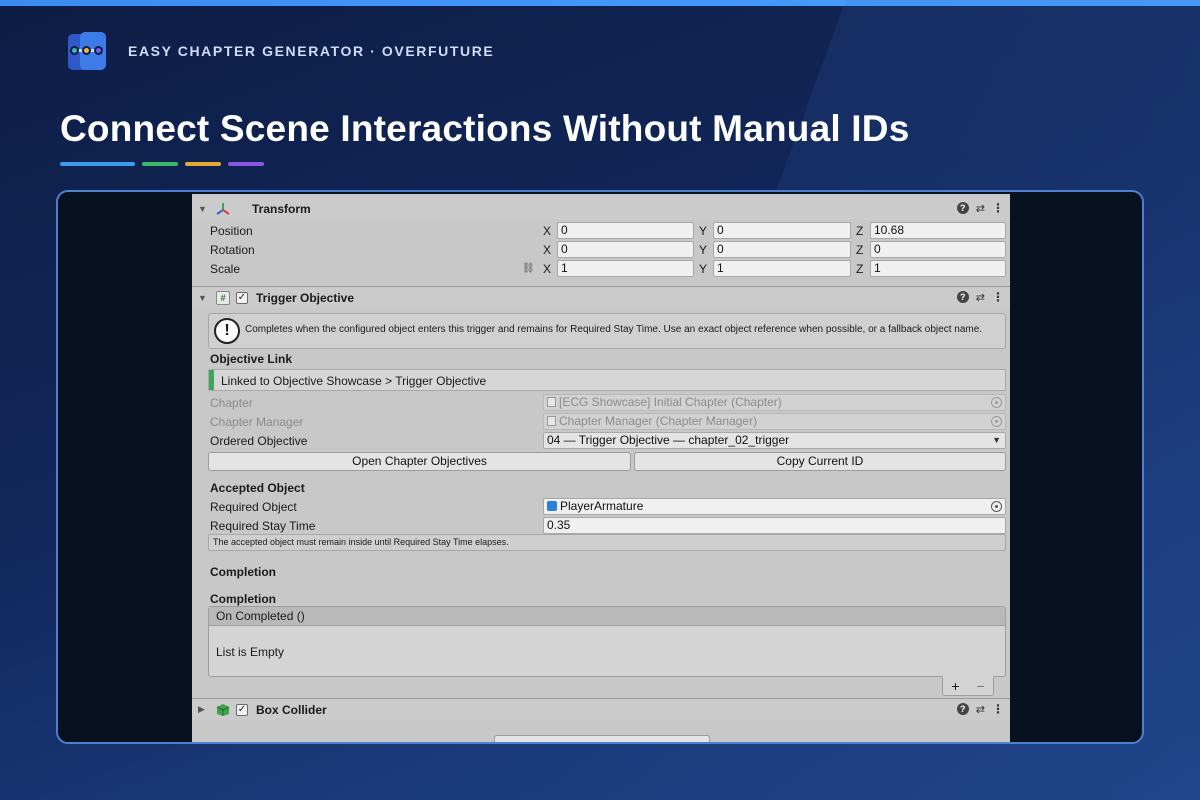  What do you see at coordinates (625, 230) in the screenshot?
I see `position-x-field: 0` at bounding box center [625, 230].